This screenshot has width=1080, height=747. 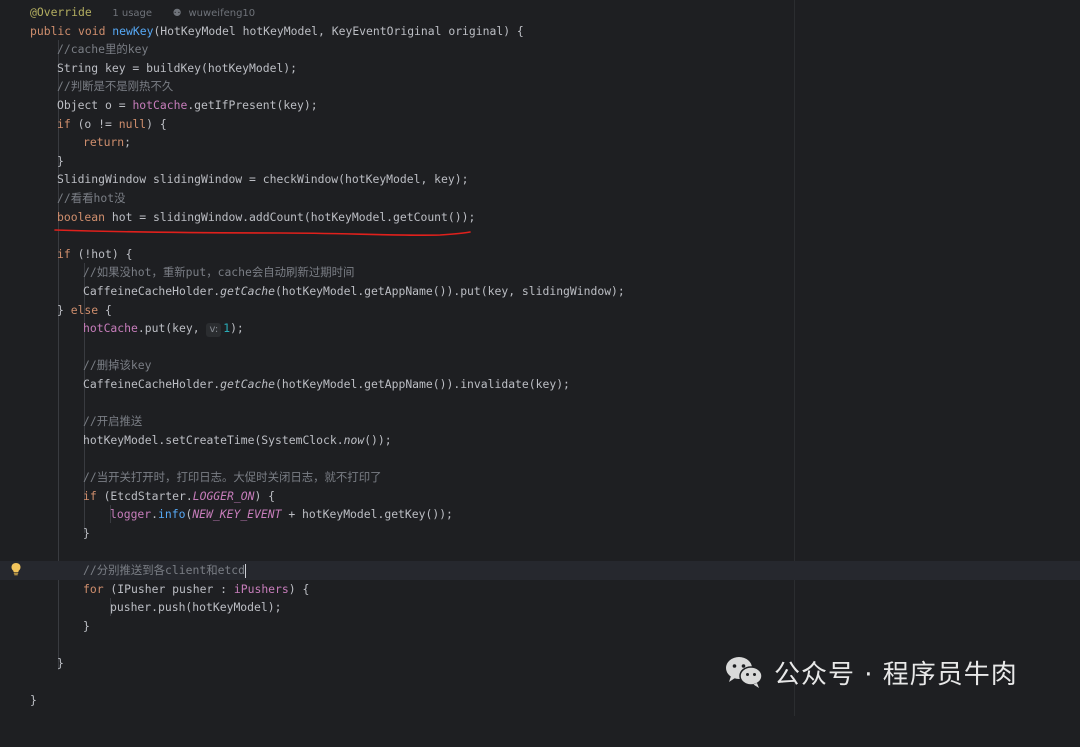 What do you see at coordinates (16, 569) in the screenshot?
I see `lightbulb-icon` at bounding box center [16, 569].